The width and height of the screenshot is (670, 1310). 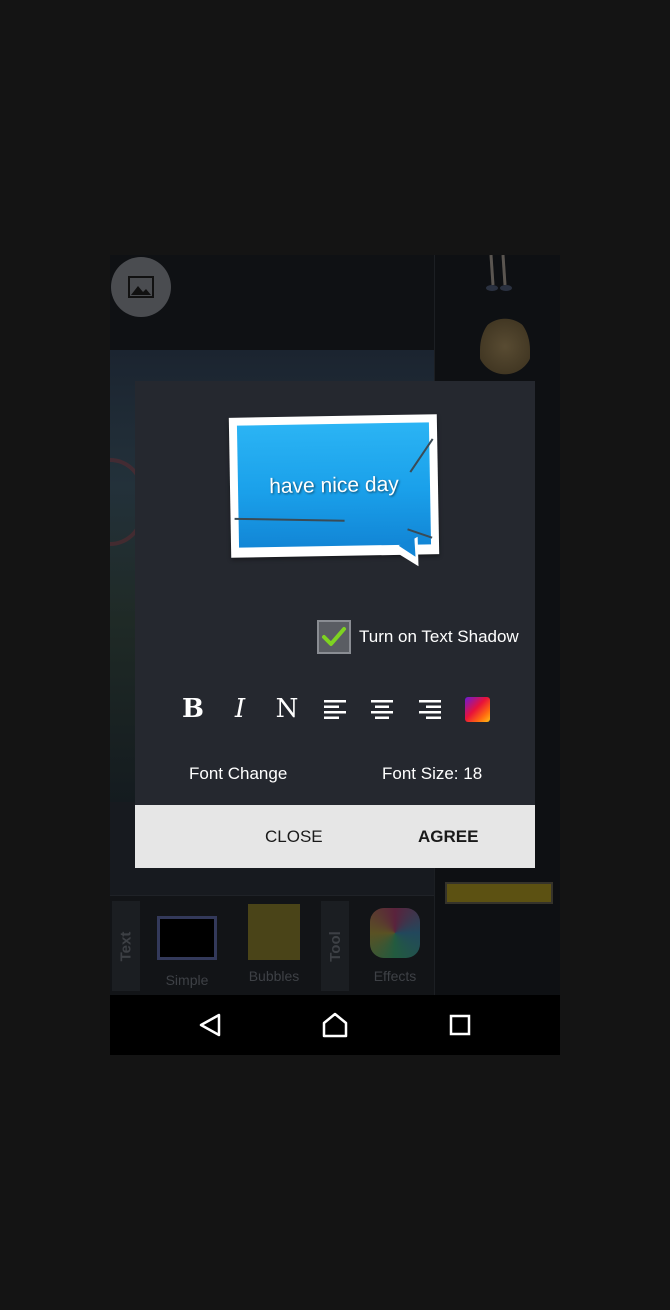 I want to click on simple-thumbnail, so click(x=187, y=938).